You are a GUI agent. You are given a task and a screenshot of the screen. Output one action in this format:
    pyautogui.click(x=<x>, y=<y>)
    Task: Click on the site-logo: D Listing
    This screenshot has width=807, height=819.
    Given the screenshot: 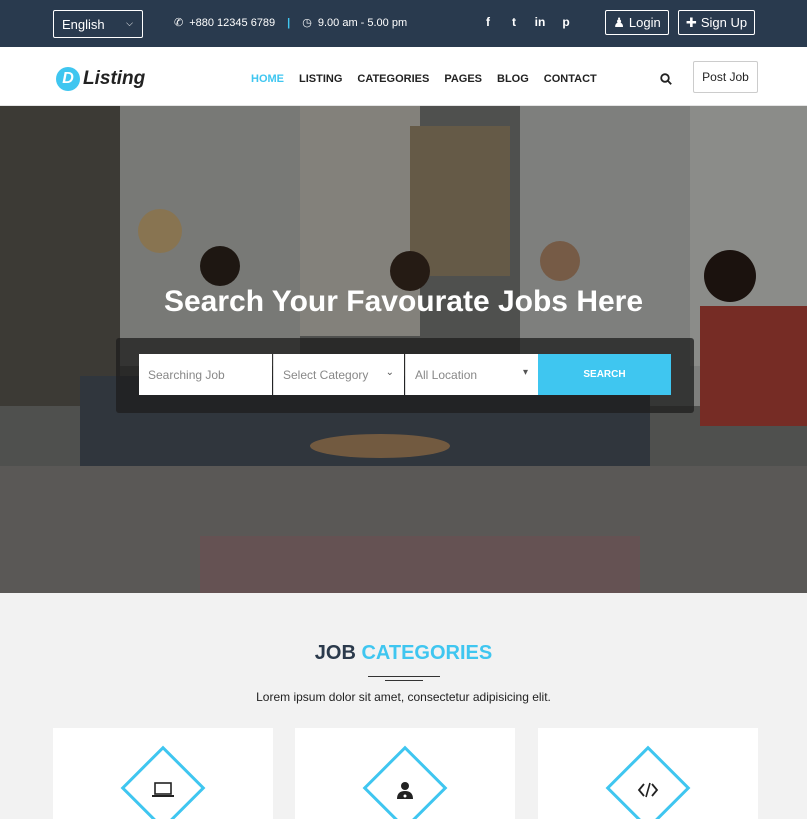 What is the action you would take?
    pyautogui.click(x=100, y=79)
    